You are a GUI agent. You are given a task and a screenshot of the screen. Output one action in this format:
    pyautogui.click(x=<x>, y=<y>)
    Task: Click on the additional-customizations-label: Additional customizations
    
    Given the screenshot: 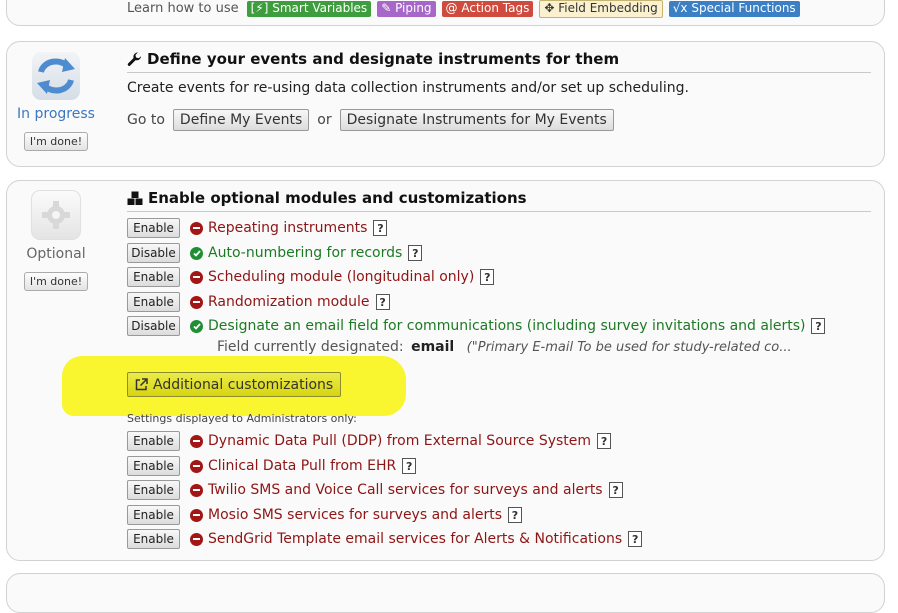 What is the action you would take?
    pyautogui.click(x=243, y=384)
    